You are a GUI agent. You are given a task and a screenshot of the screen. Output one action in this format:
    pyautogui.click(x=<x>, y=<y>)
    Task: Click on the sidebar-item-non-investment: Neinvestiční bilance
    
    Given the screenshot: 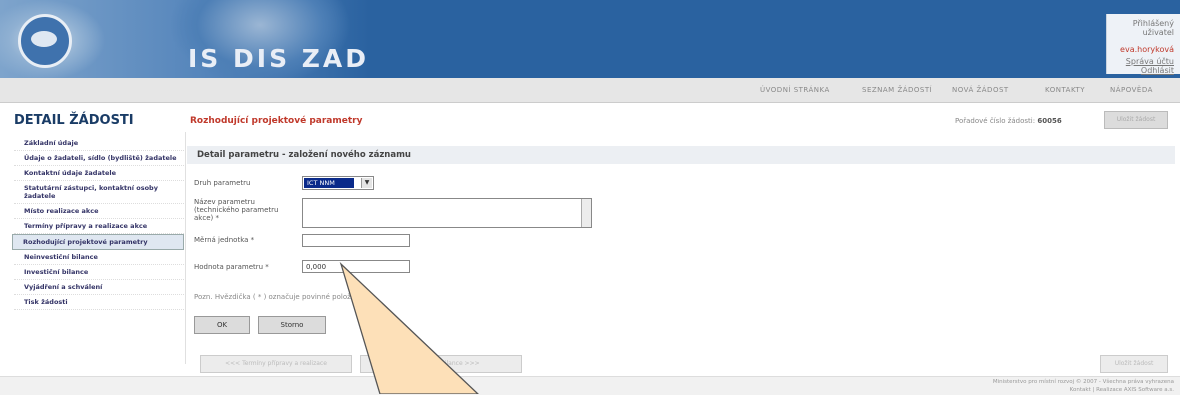 What is the action you would take?
    pyautogui.click(x=99, y=257)
    